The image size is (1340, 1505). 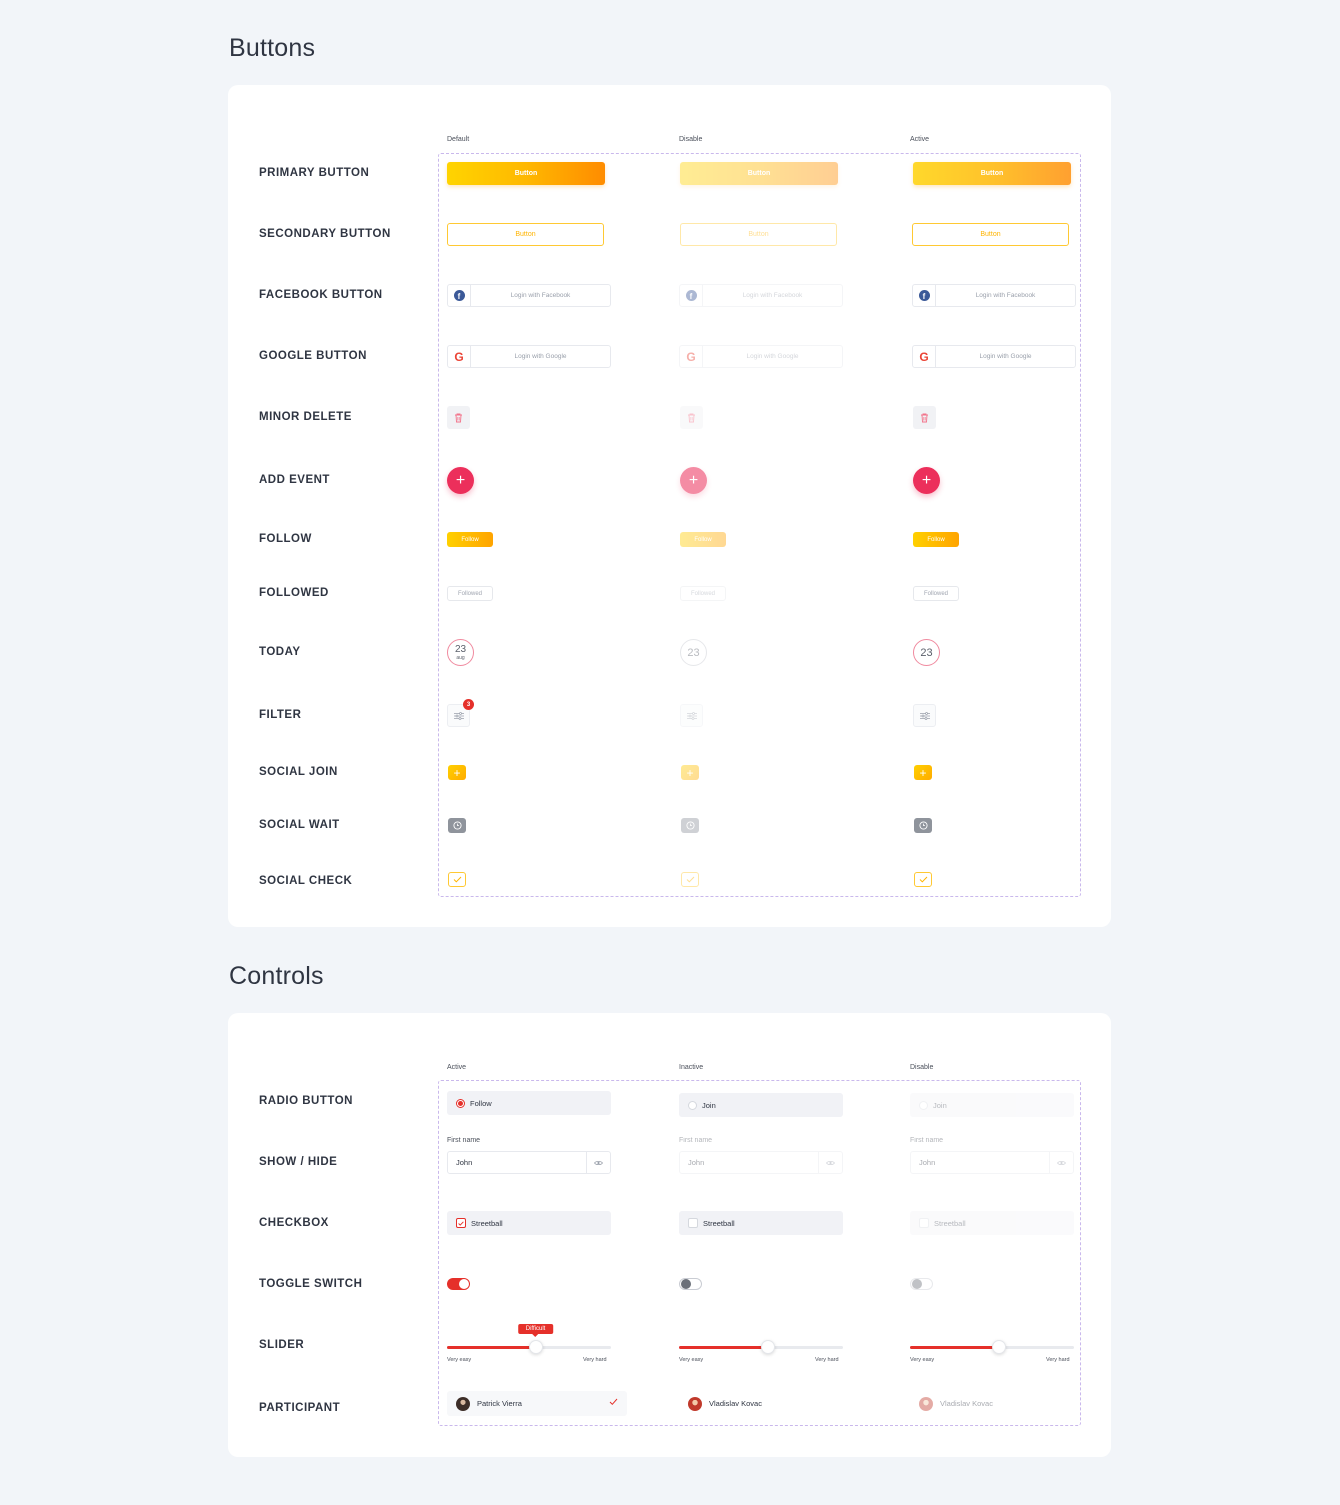 I want to click on trash-icon, so click(x=458, y=417).